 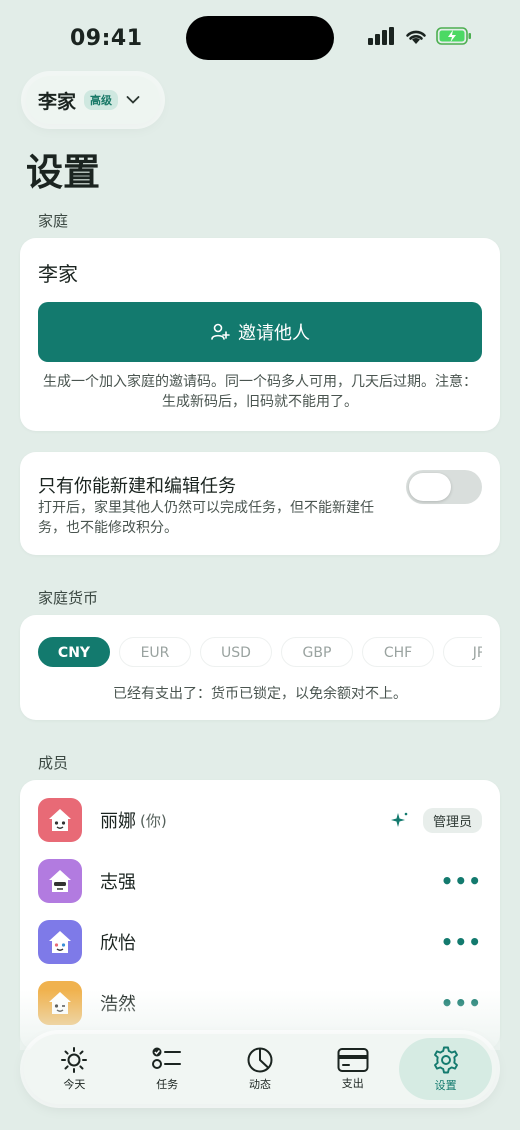 What do you see at coordinates (153, 820) in the screenshot?
I see `member-you-tag: (你)` at bounding box center [153, 820].